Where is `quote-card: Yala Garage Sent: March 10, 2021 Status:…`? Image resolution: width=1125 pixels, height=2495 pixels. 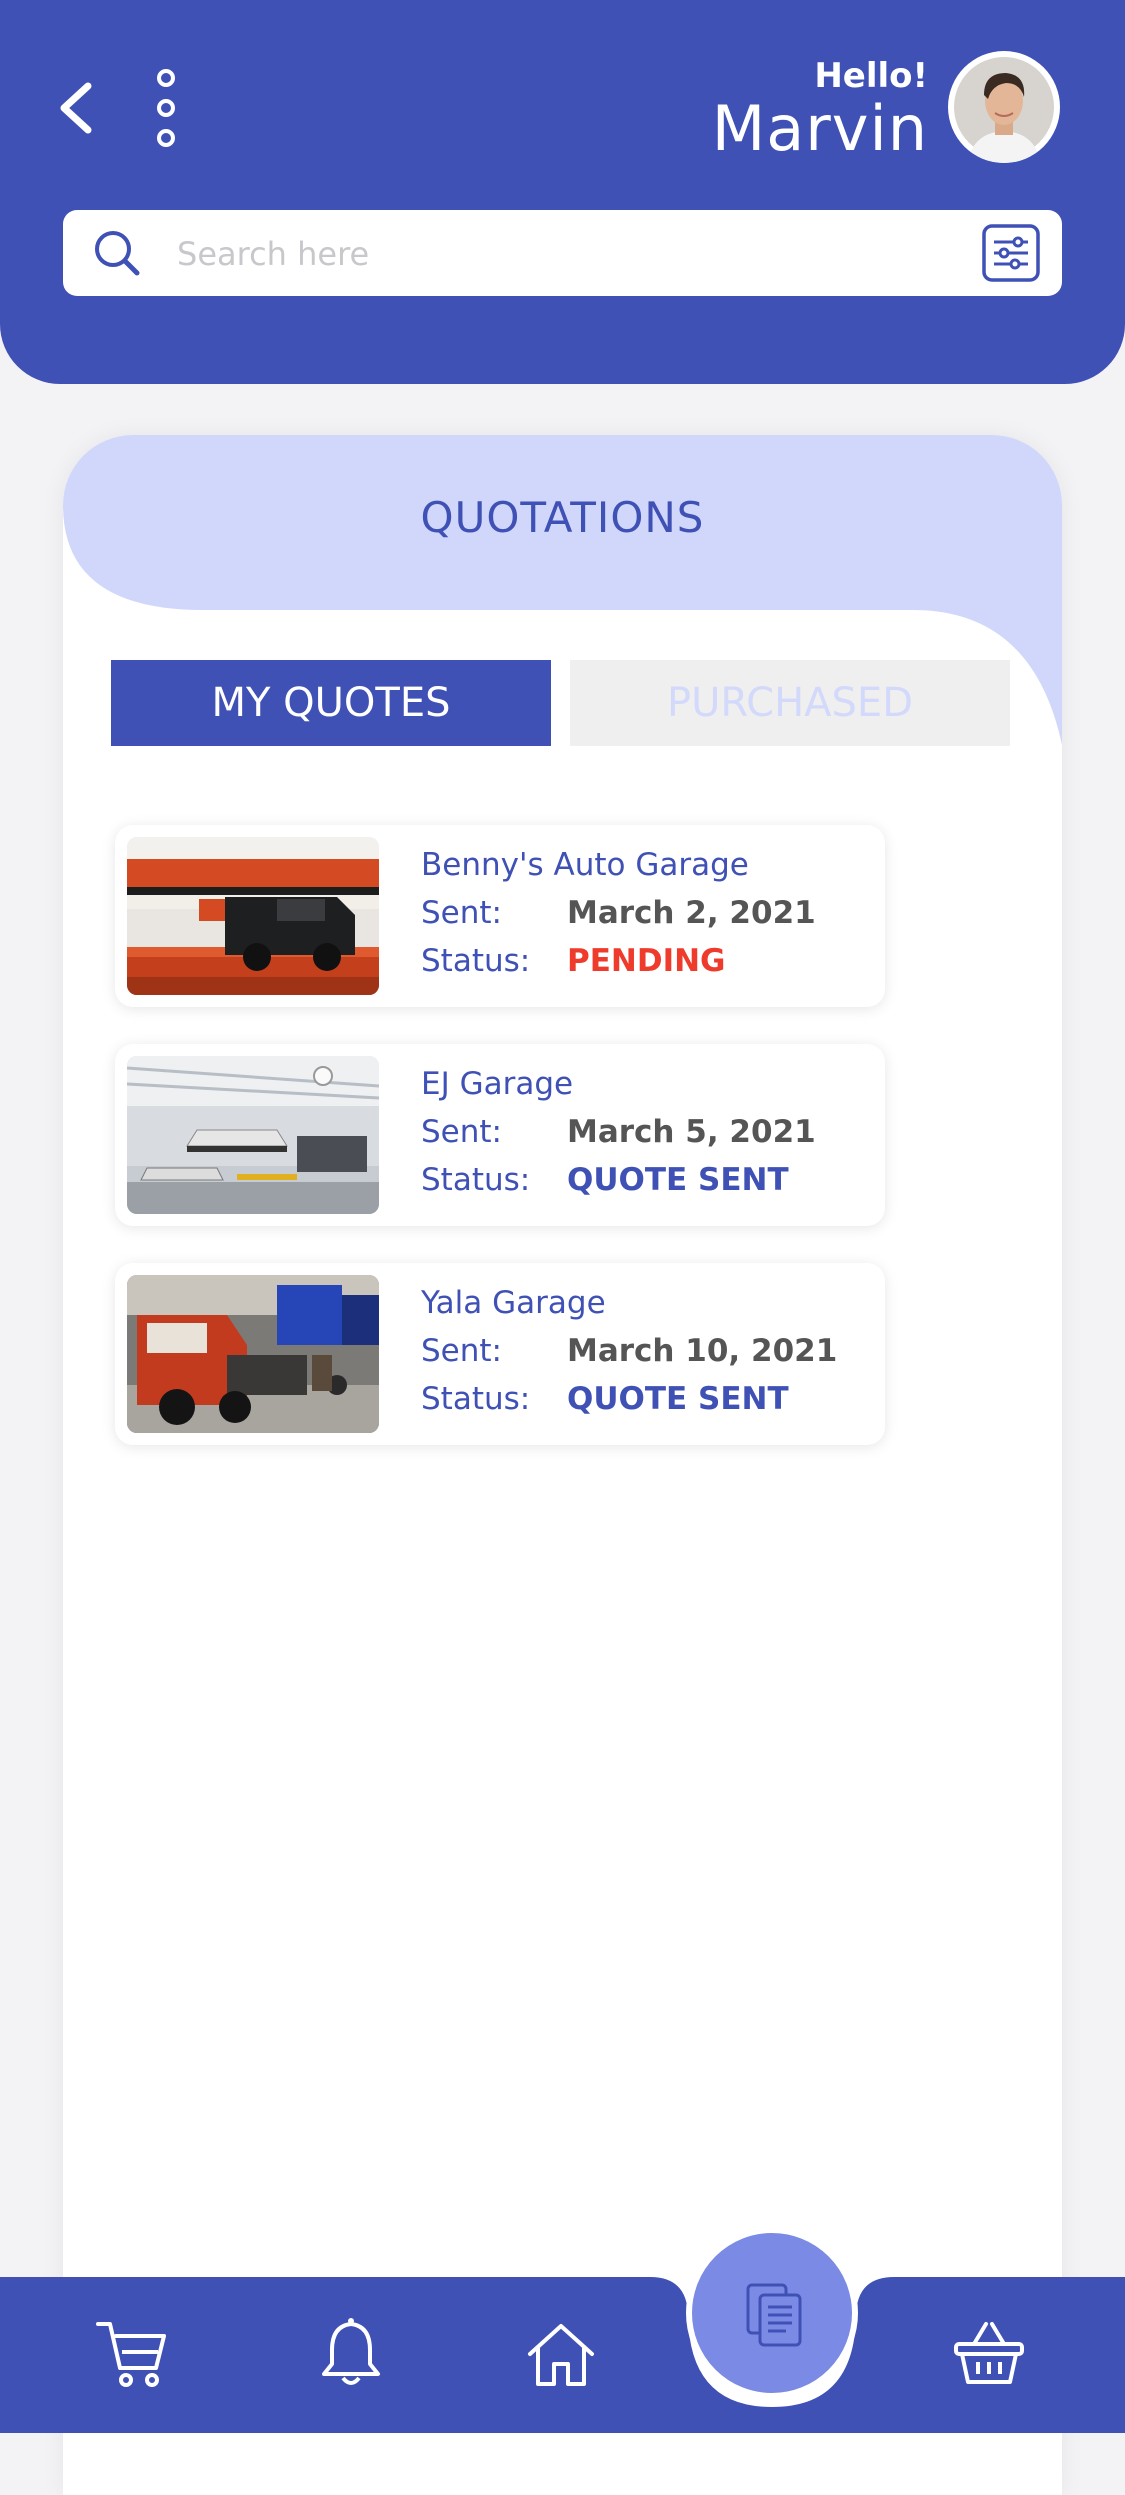
quote-card: Yala Garage Sent: March 10, 2021 Status:… is located at coordinates (500, 1354).